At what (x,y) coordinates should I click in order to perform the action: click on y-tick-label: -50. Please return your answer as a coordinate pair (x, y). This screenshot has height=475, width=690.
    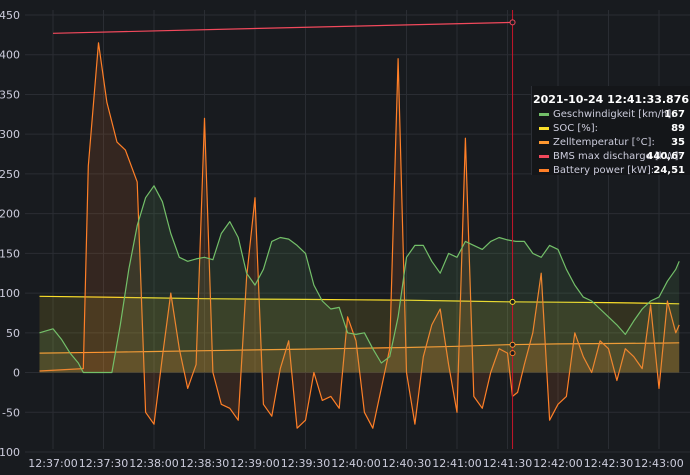
    Looking at the image, I should click on (11, 412).